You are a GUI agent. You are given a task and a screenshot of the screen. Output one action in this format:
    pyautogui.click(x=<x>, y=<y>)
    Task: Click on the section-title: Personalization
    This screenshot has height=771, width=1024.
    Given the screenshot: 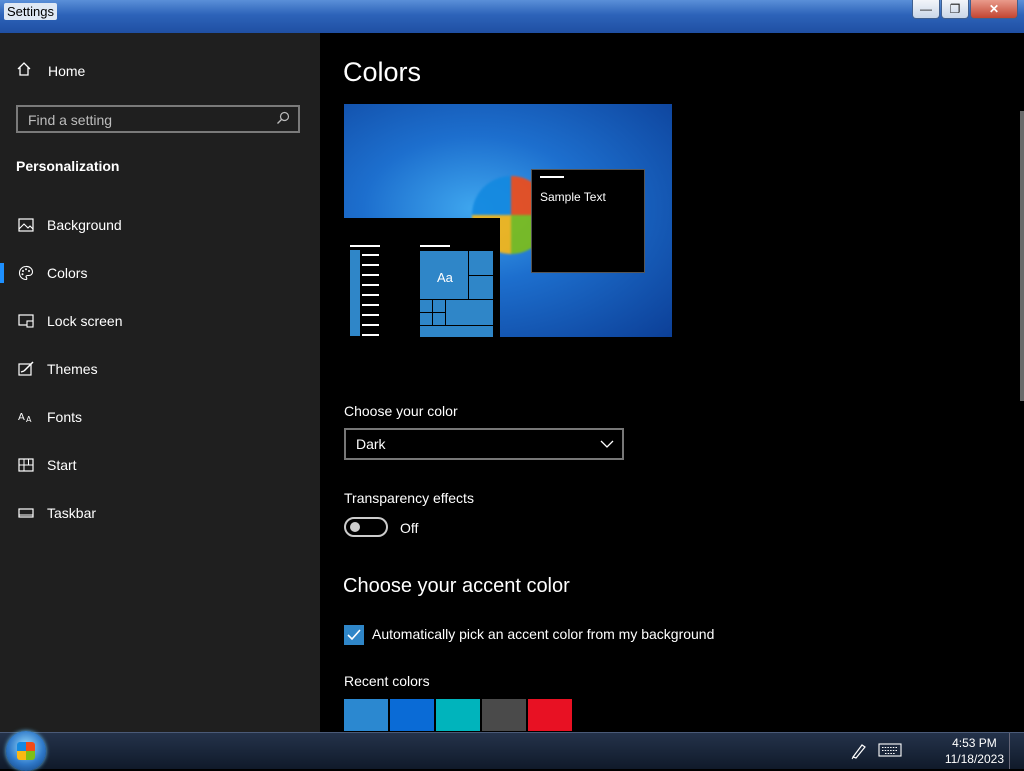 What is the action you would take?
    pyautogui.click(x=68, y=166)
    